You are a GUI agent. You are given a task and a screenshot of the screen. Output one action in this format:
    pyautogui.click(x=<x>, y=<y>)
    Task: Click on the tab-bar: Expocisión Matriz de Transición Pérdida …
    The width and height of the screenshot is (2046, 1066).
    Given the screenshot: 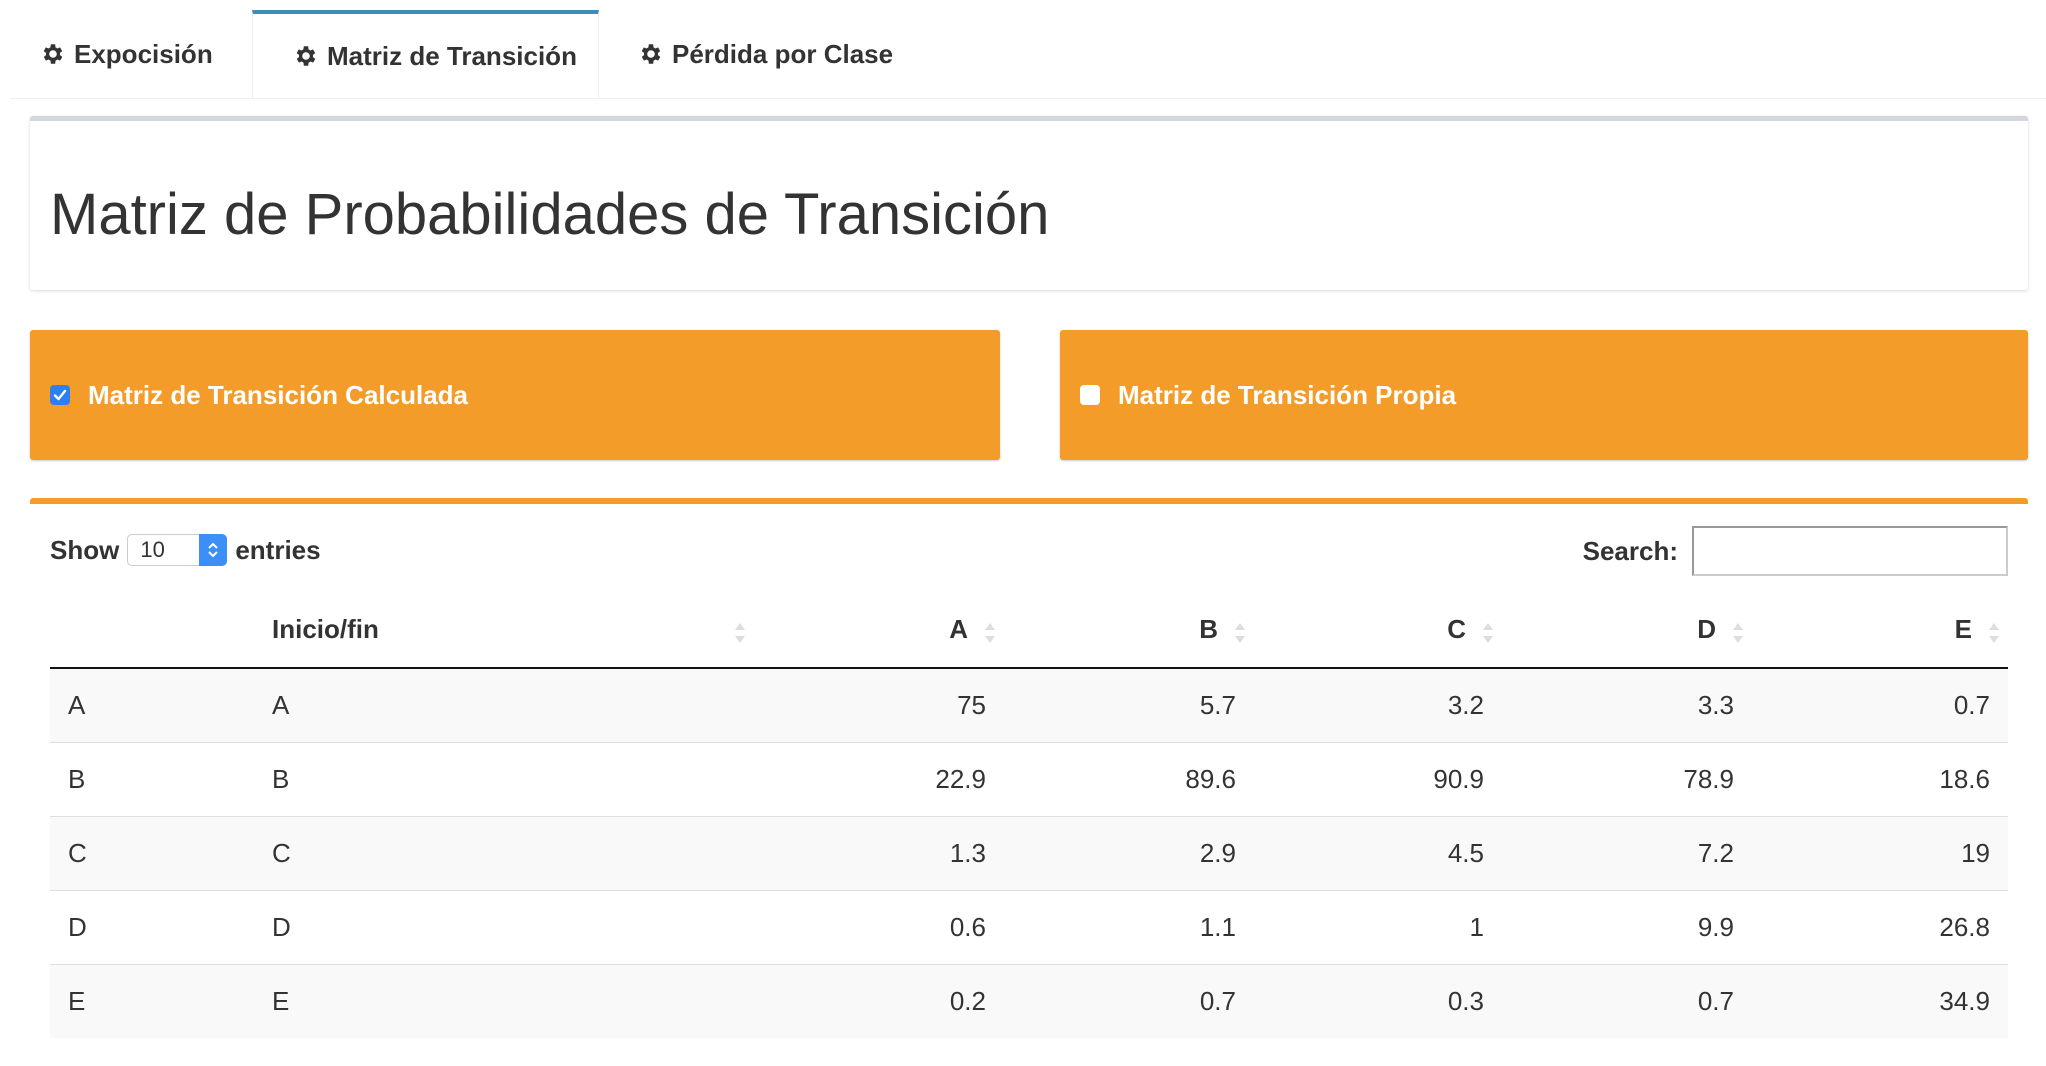 What is the action you would take?
    pyautogui.click(x=1028, y=49)
    